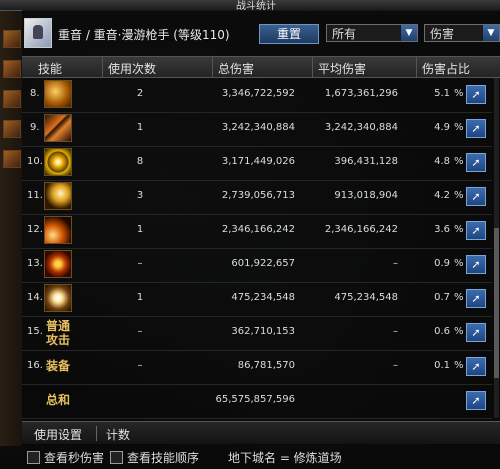 The width and height of the screenshot is (500, 469). Describe the element at coordinates (442, 34) in the screenshot. I see `type-select-value: 伤害` at that location.